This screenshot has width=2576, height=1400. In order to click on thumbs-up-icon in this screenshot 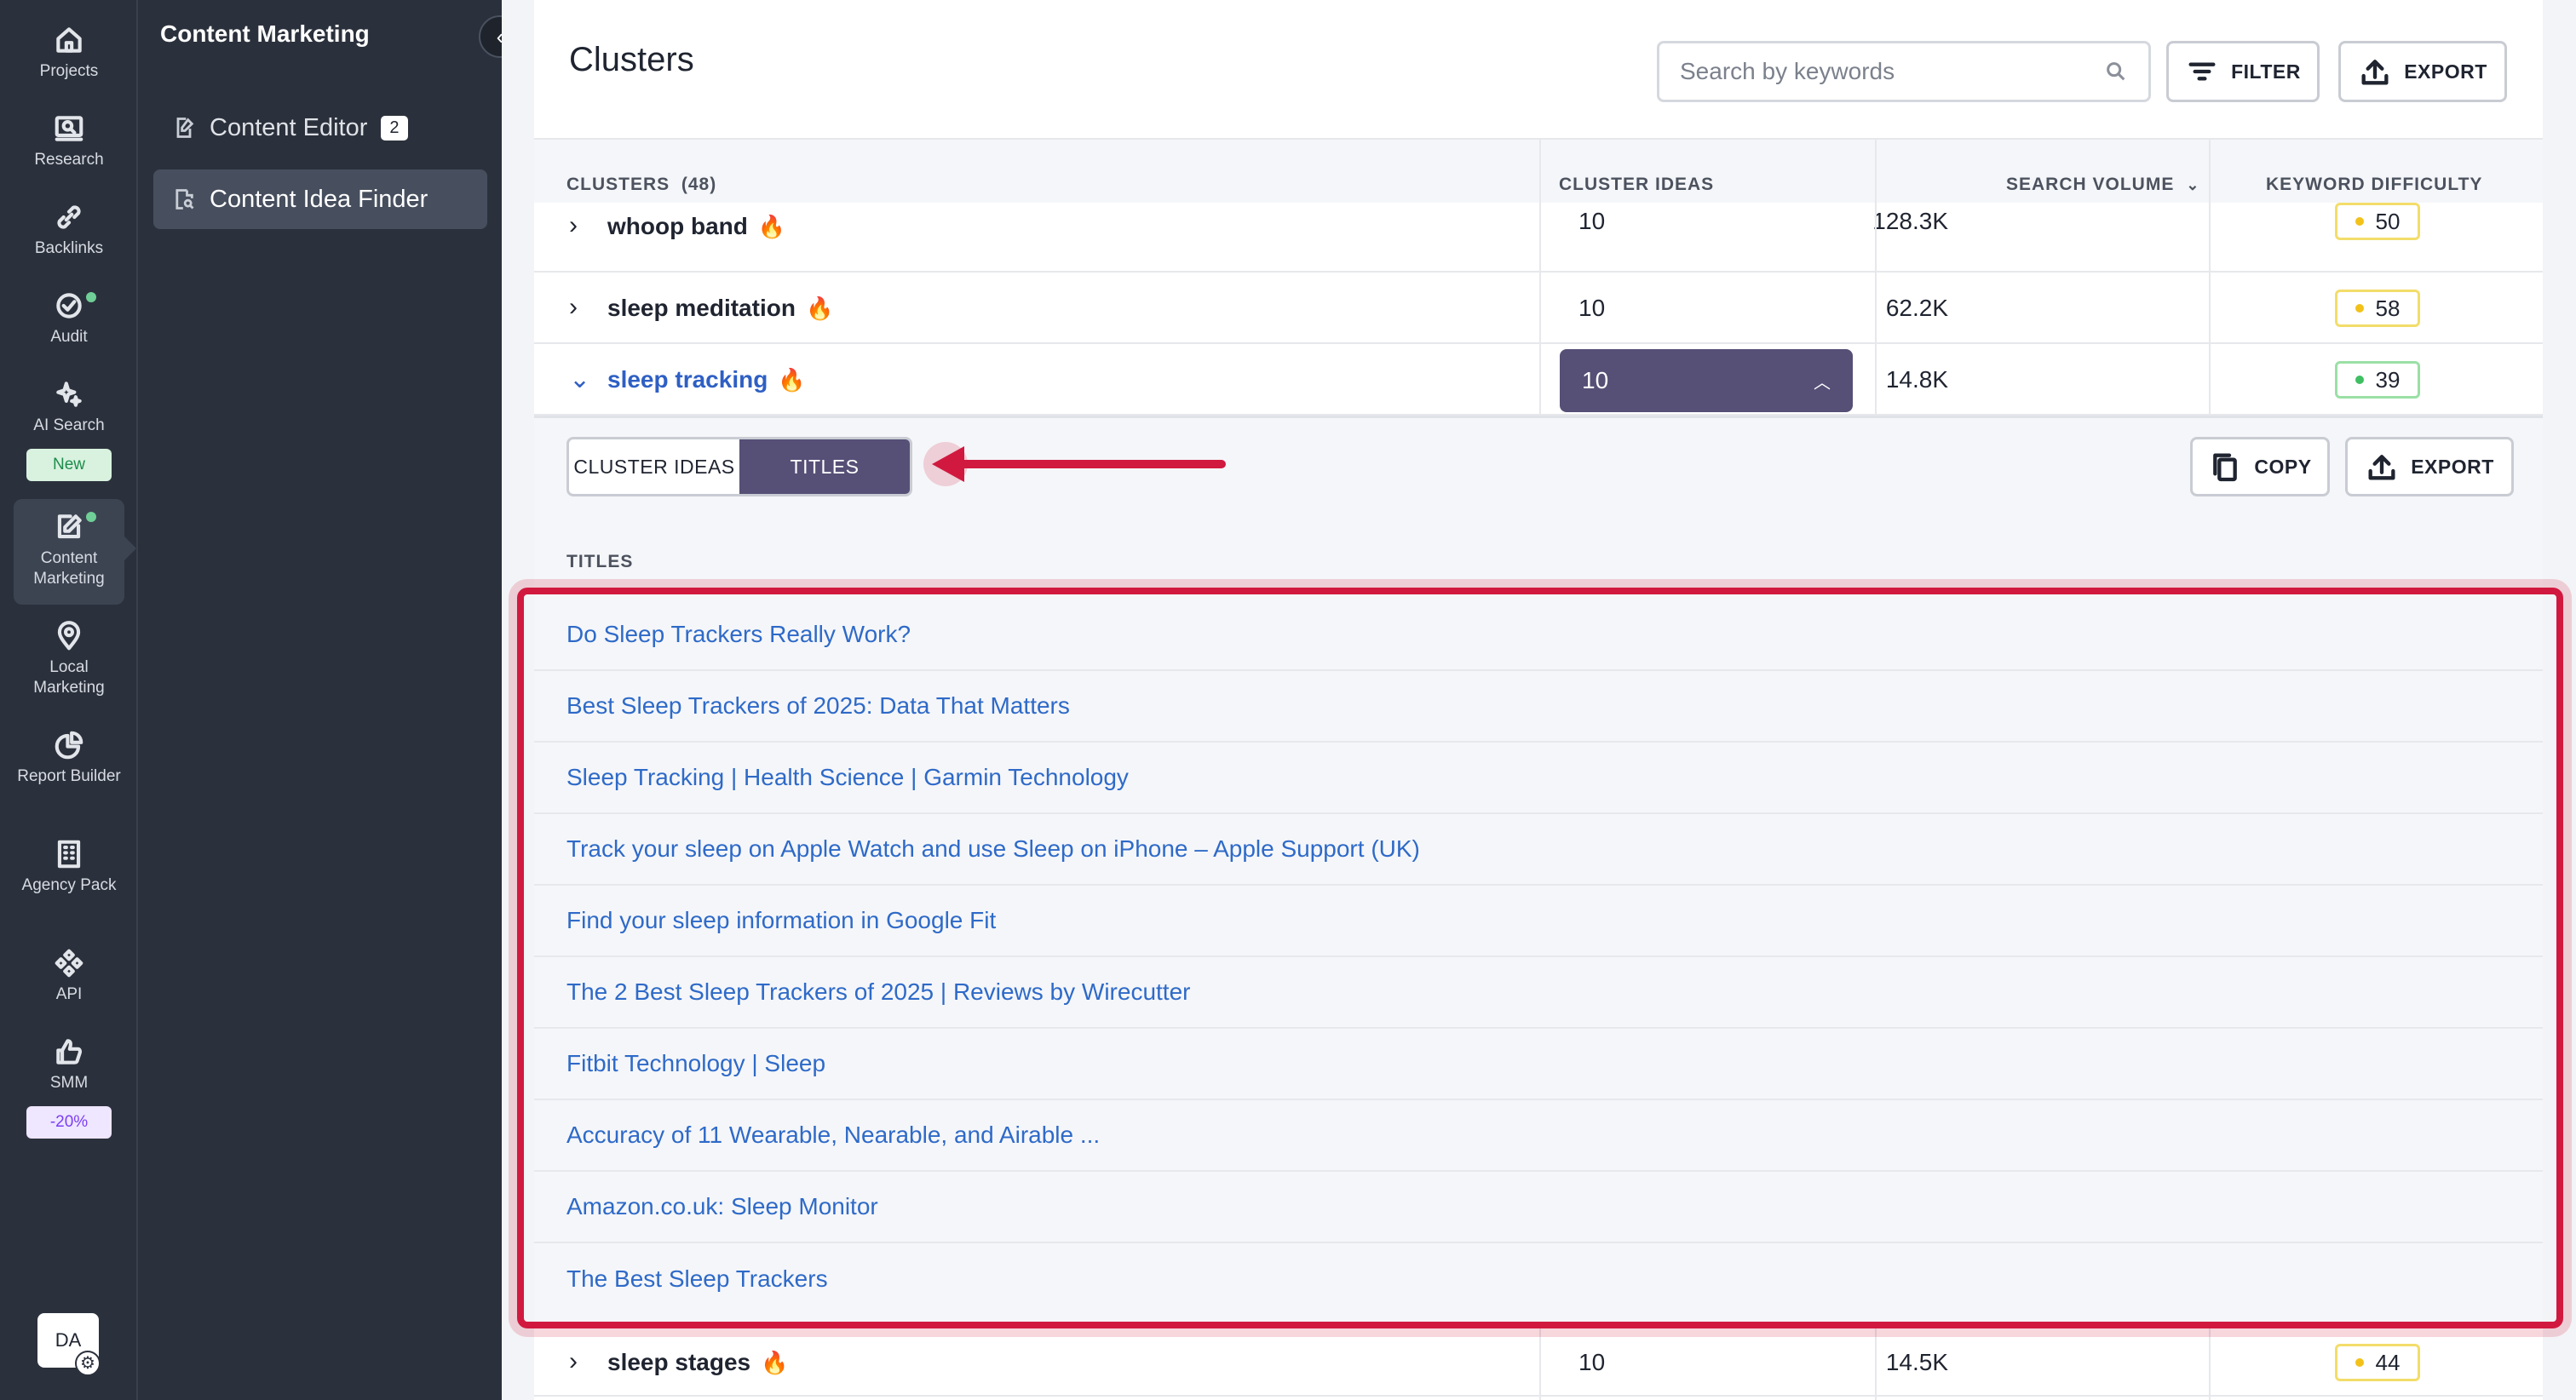, I will do `click(70, 1051)`.